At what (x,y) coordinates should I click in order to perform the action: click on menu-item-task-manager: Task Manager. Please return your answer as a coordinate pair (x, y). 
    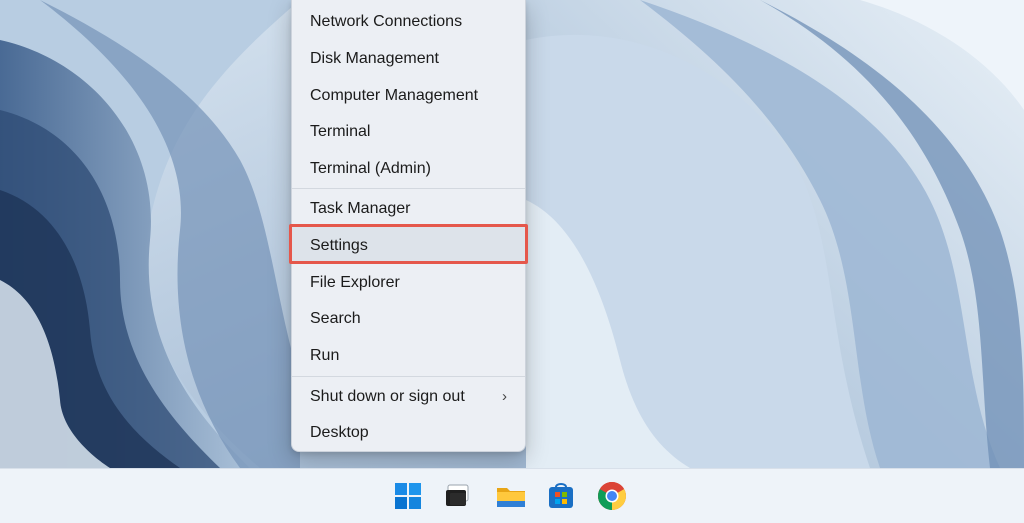
    Looking at the image, I should click on (408, 209).